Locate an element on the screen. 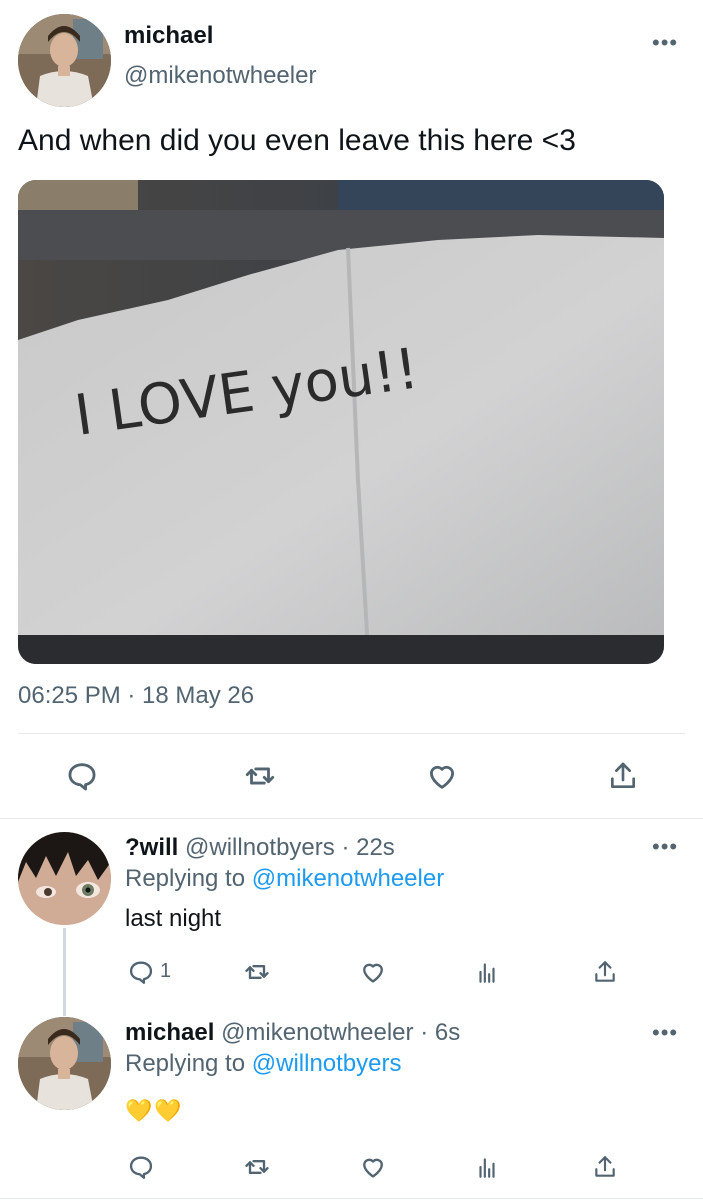 This screenshot has height=1200, width=703. replying-to-line: Replying to @willnotbyers is located at coordinates (263, 1064).